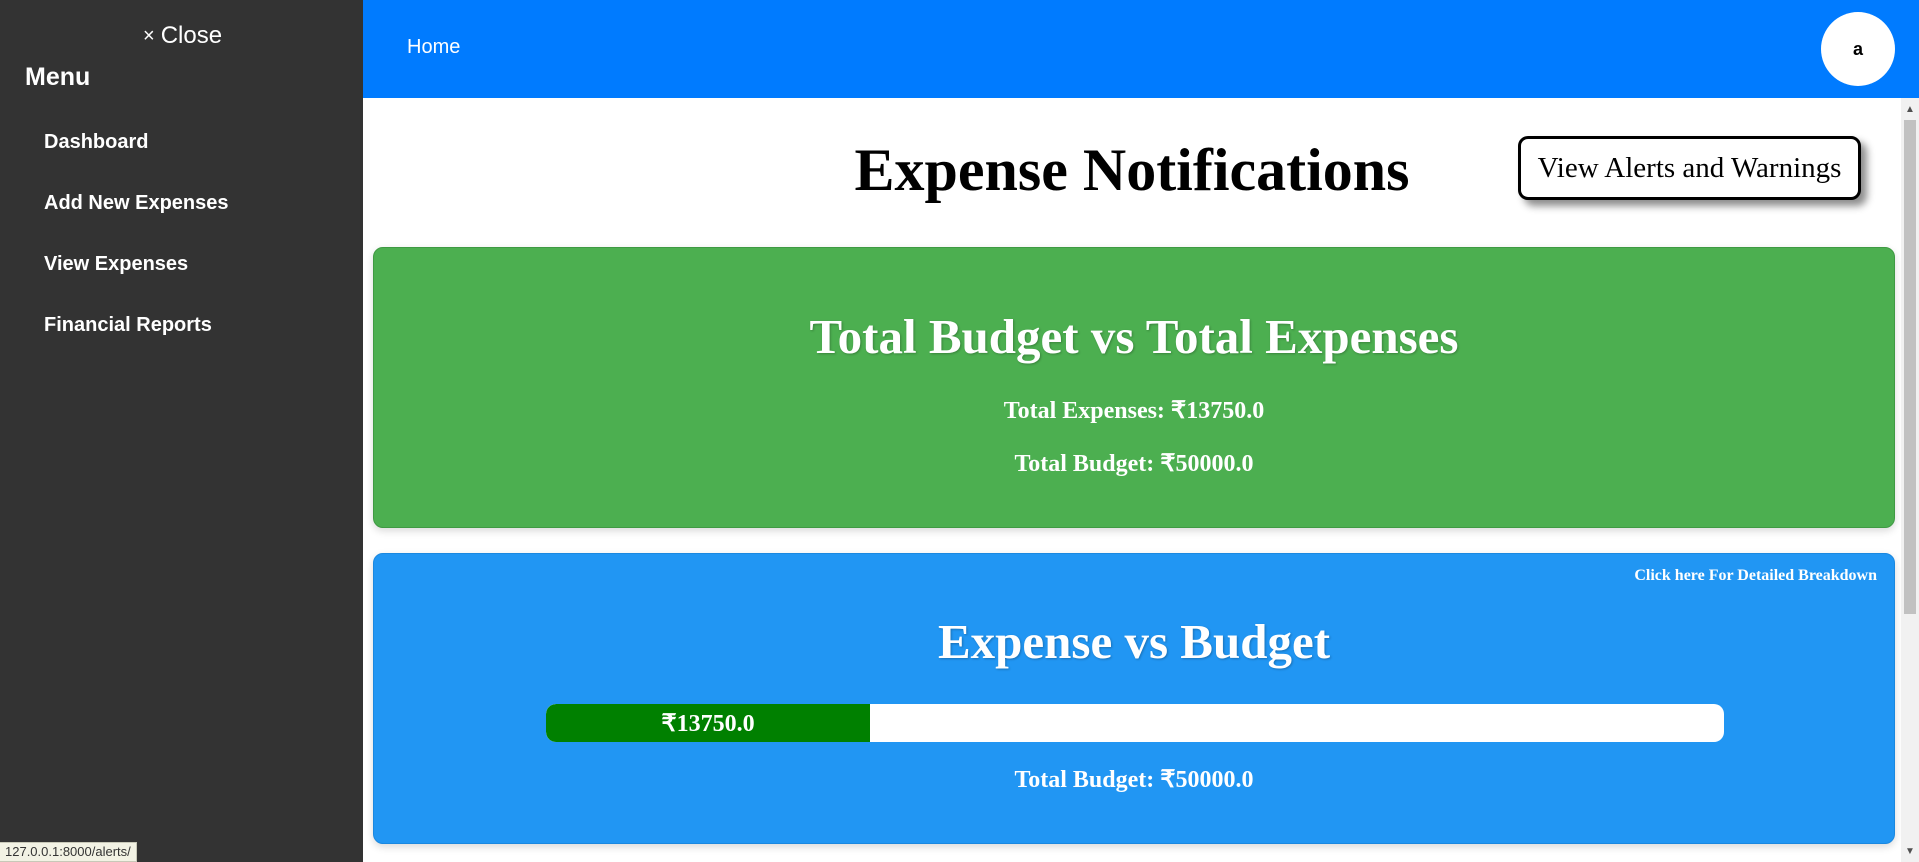 The height and width of the screenshot is (862, 1919). Describe the element at coordinates (1910, 367) in the screenshot. I see `scrollbar-thumb` at that location.